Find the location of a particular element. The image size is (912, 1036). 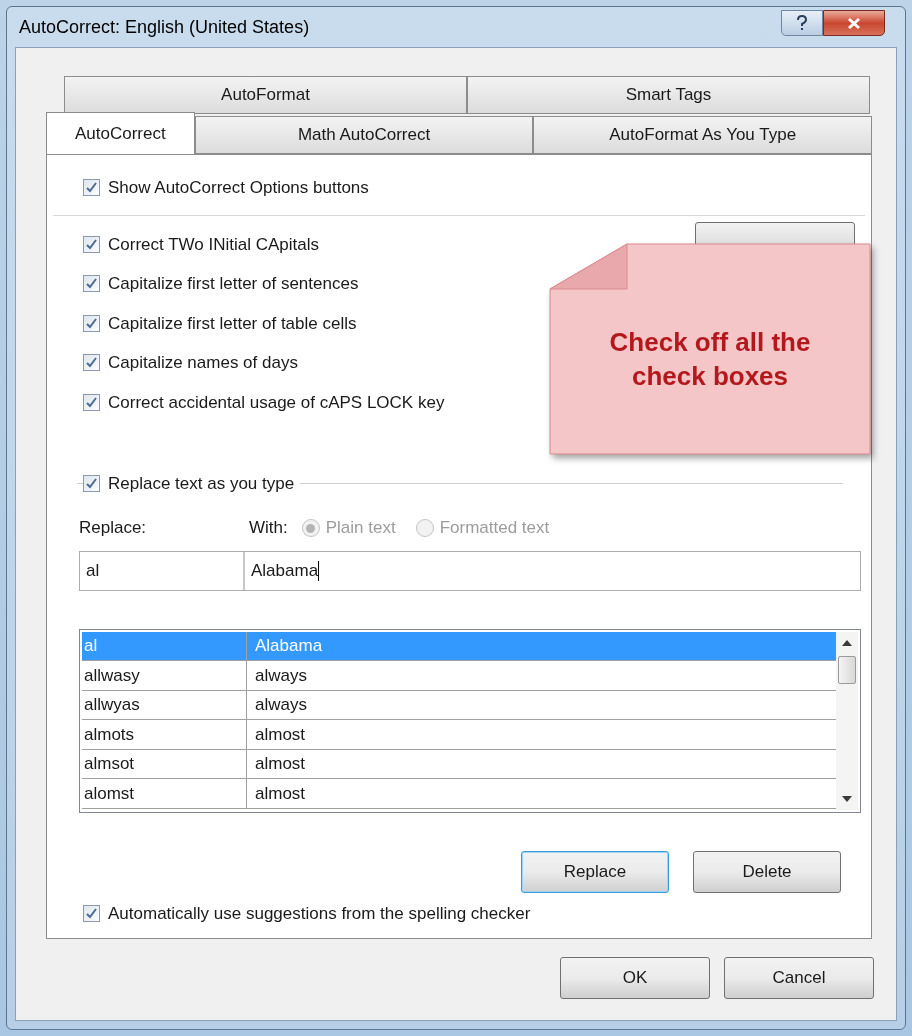

scroll-down-icon is located at coordinates (847, 798).